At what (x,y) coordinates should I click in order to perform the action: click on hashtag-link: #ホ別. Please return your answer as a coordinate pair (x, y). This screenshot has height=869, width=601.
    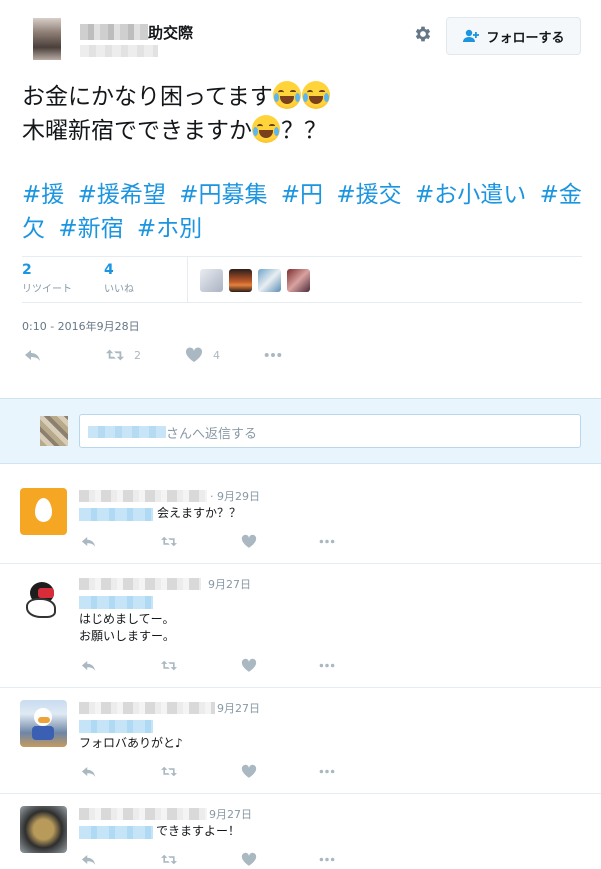
    Looking at the image, I should click on (169, 229).